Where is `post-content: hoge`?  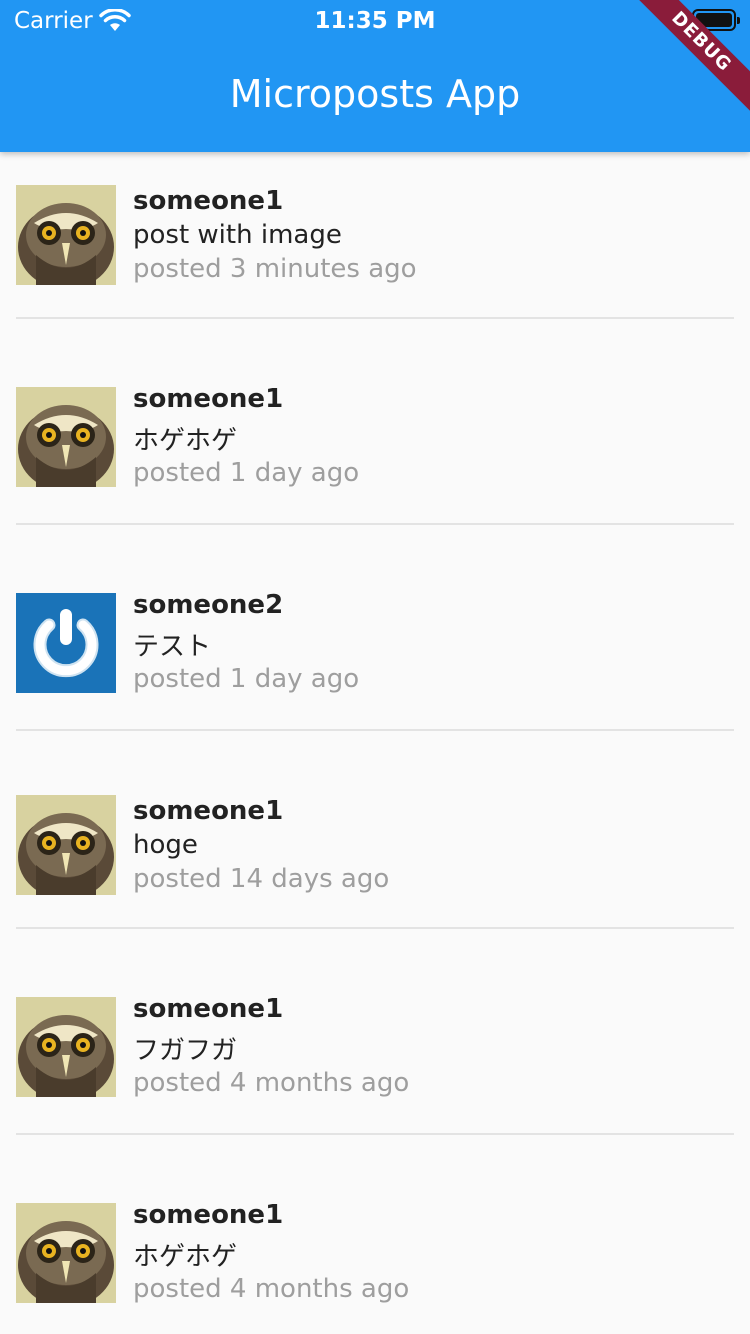 post-content: hoge is located at coordinates (165, 845).